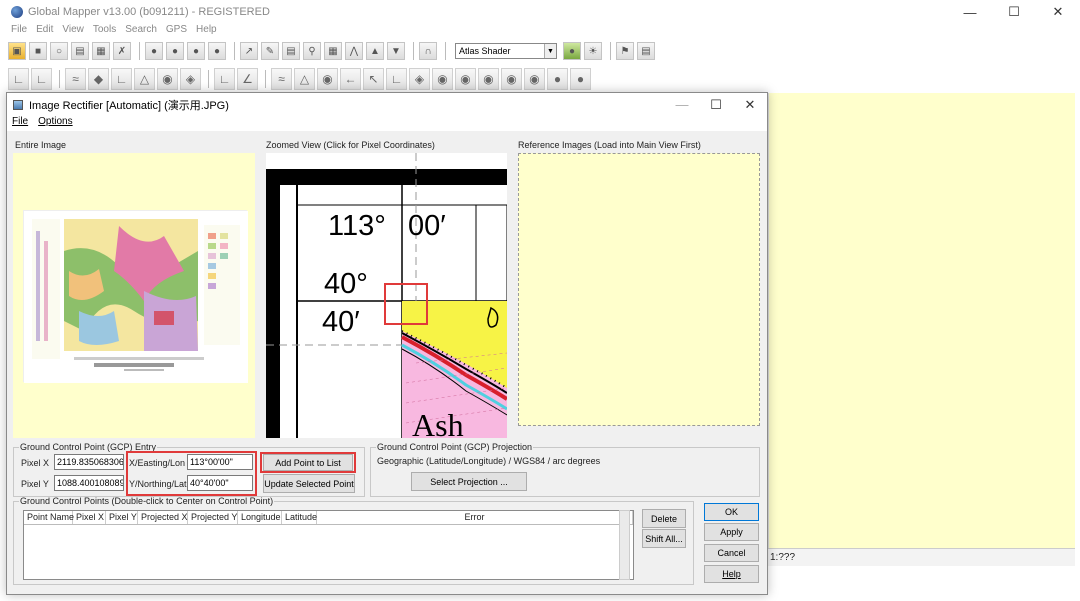 The image size is (1080, 601). Describe the element at coordinates (224, 79) in the screenshot. I see `digitize-tool-icon-9: ∟` at that location.